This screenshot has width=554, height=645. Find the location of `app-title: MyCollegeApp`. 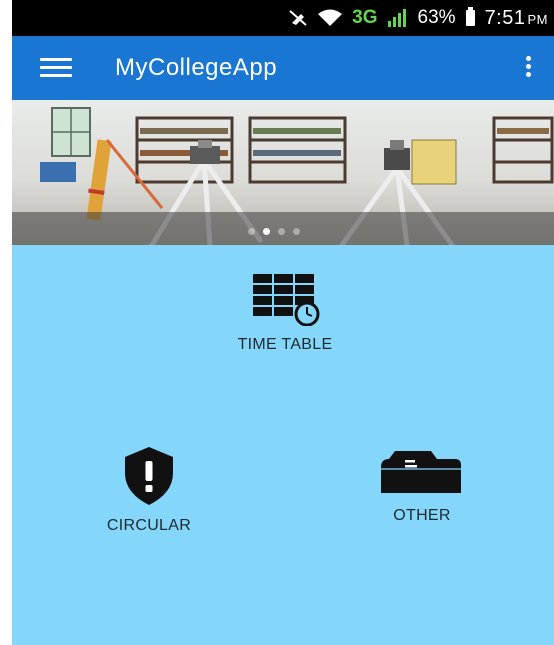

app-title: MyCollegeApp is located at coordinates (196, 67).